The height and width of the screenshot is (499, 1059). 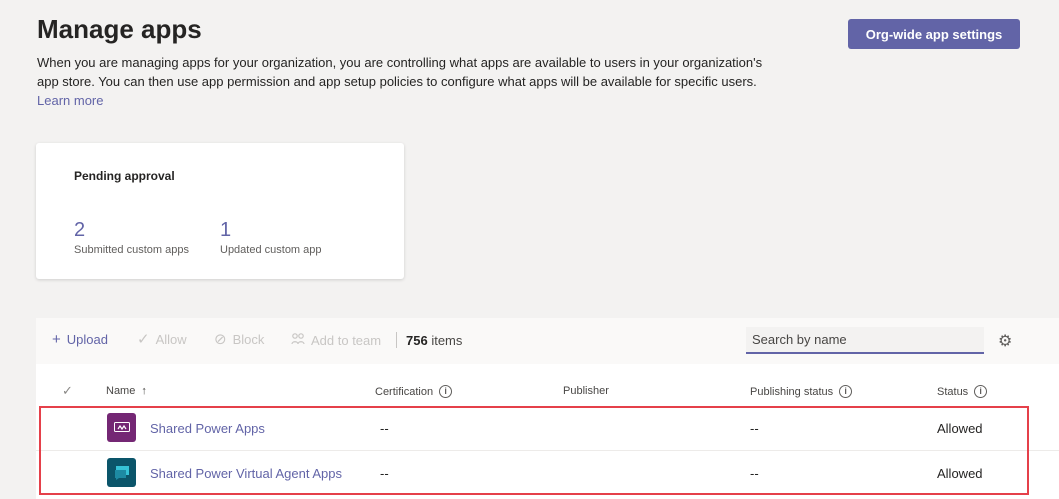 What do you see at coordinates (124, 176) in the screenshot?
I see `pending-approval-title: Pending approval` at bounding box center [124, 176].